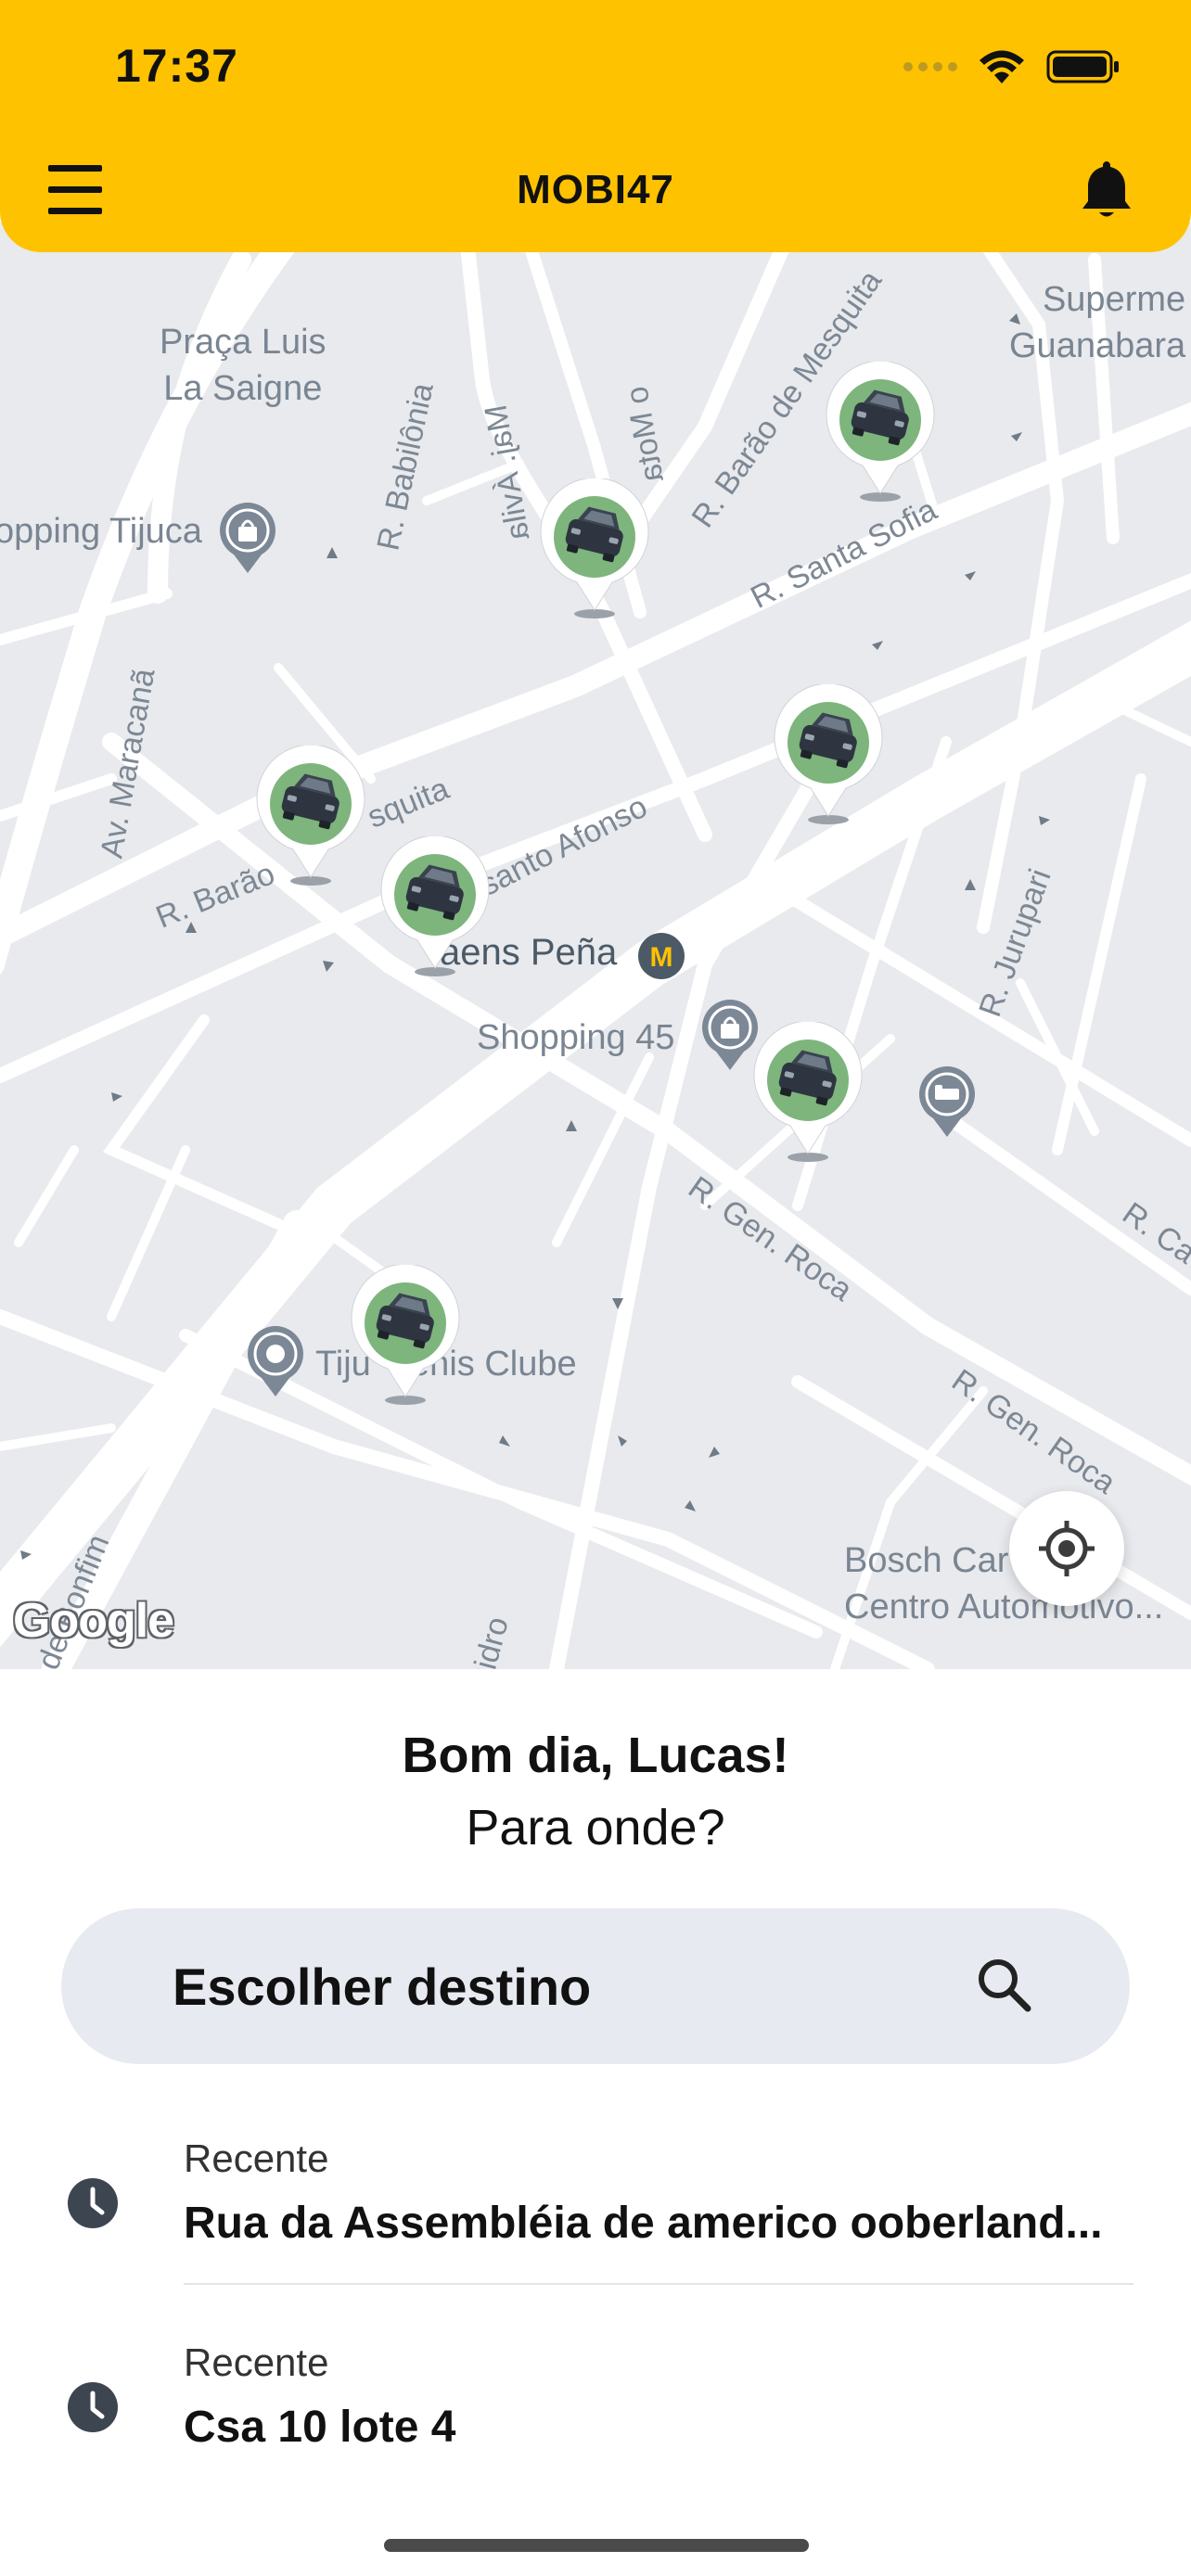  I want to click on map-label-supermercado: Superme Guanabara, so click(1097, 323).